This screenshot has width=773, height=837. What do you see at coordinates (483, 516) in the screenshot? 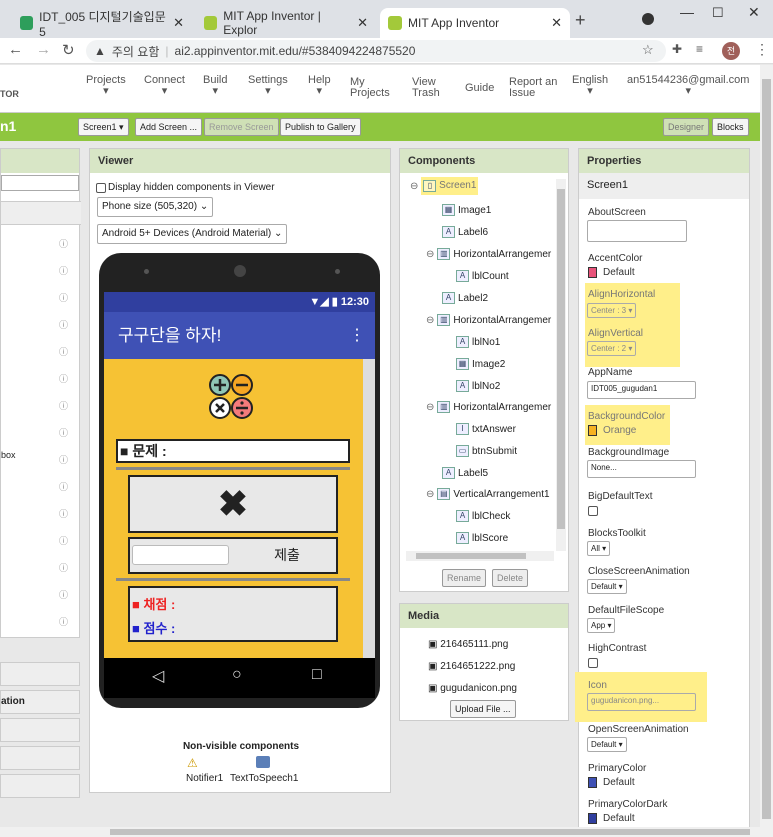
I see `tree-item: AlblCheck` at bounding box center [483, 516].